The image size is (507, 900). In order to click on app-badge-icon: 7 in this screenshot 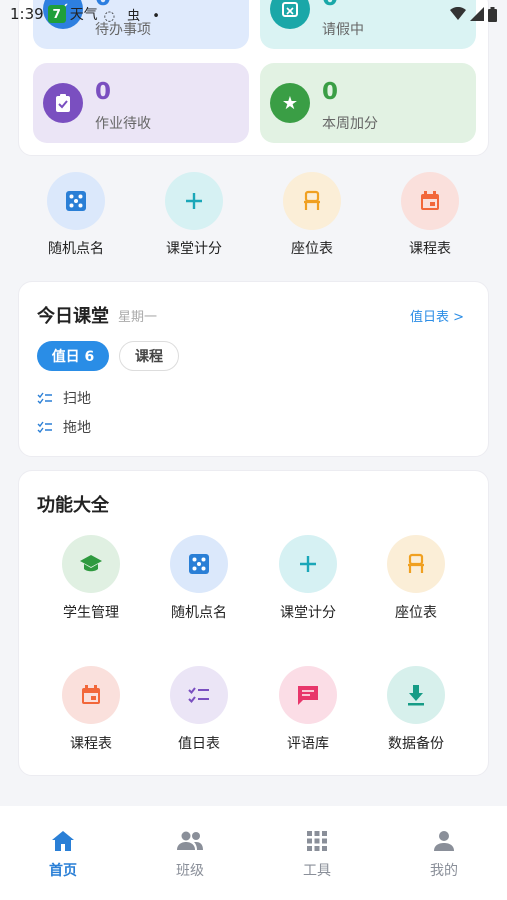, I will do `click(56, 14)`.